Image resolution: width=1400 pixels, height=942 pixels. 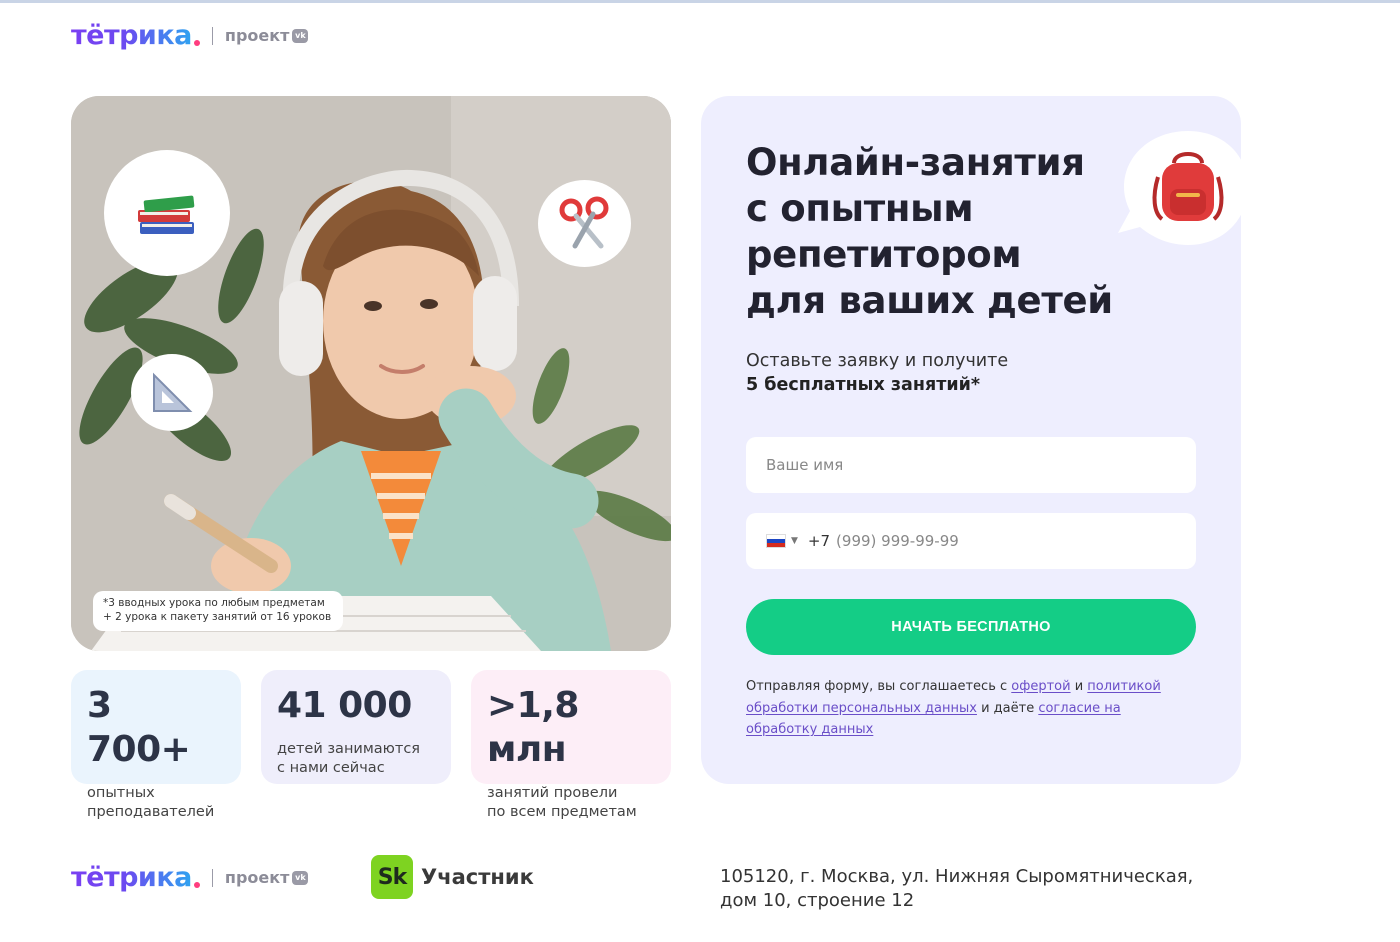 I want to click on skolkovo-member-badge: Sk Участник, so click(x=452, y=877).